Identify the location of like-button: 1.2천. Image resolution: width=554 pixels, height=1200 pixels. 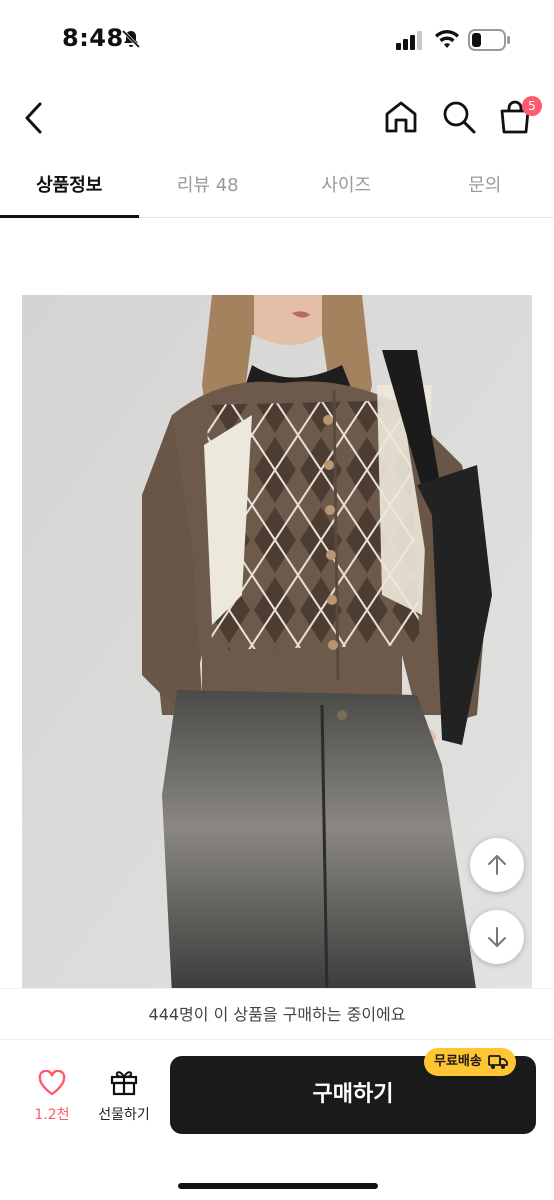
(52, 1096).